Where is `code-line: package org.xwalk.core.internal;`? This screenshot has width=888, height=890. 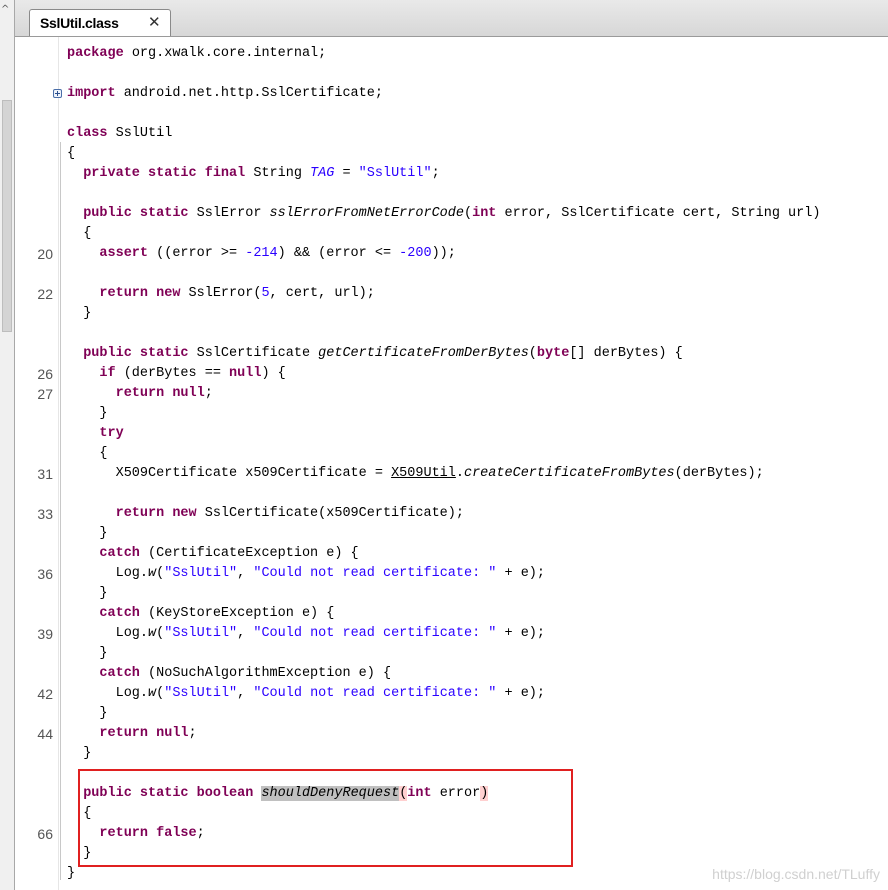
code-line: package org.xwalk.core.internal; is located at coordinates (197, 53).